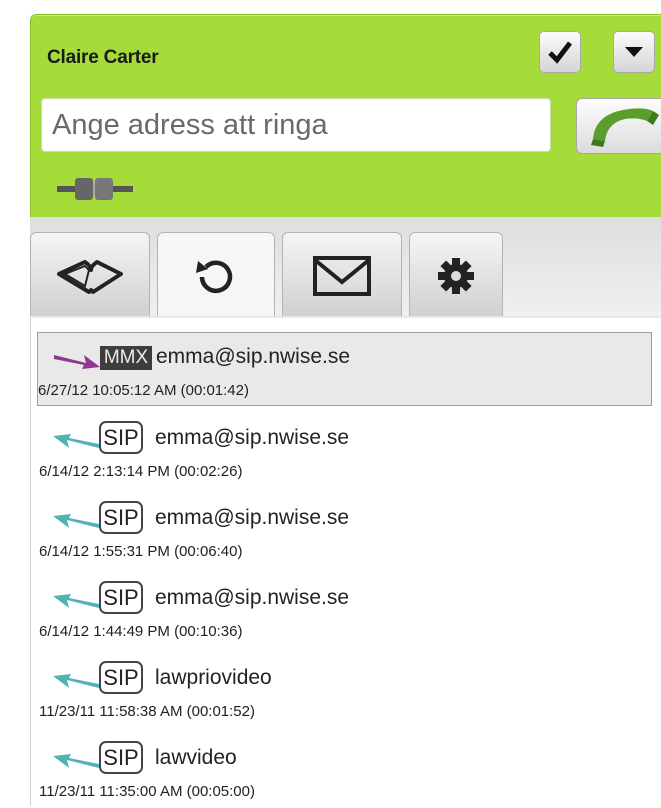 Image resolution: width=661 pixels, height=808 pixels. Describe the element at coordinates (625, 127) in the screenshot. I see `phone-handset-icon` at that location.